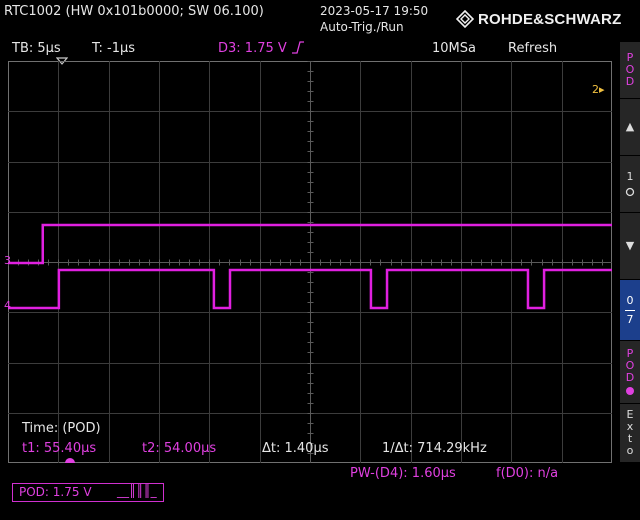 Image resolution: width=640 pixels, height=520 pixels. Describe the element at coordinates (55, 492) in the screenshot. I see `pod-level: POD: 1.75 V` at that location.